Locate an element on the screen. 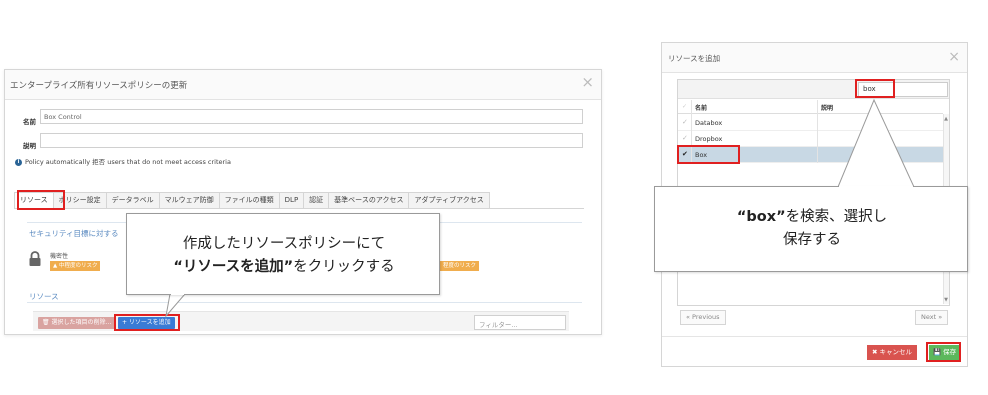  callout-pointer-cover is located at coordinates (876, 187).